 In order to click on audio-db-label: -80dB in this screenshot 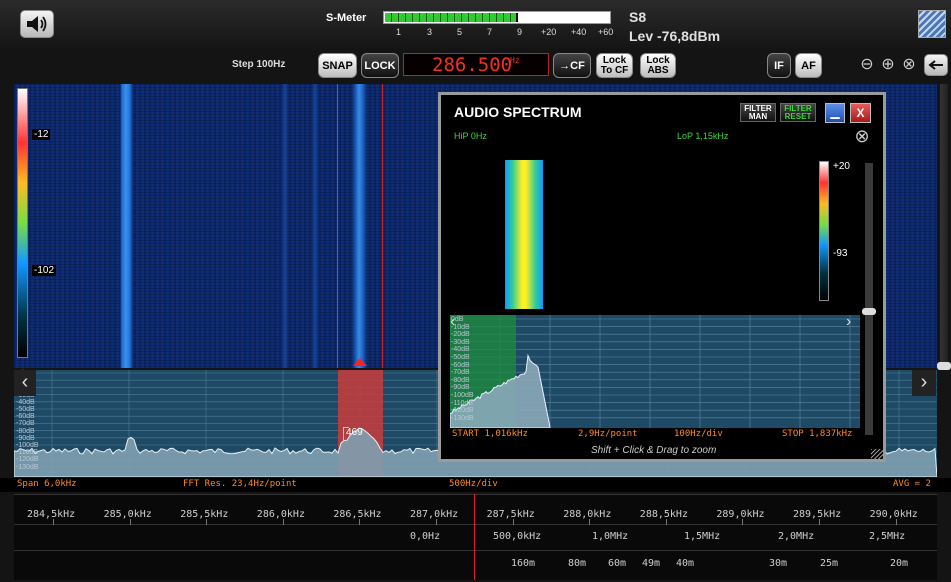, I will do `click(460, 380)`.